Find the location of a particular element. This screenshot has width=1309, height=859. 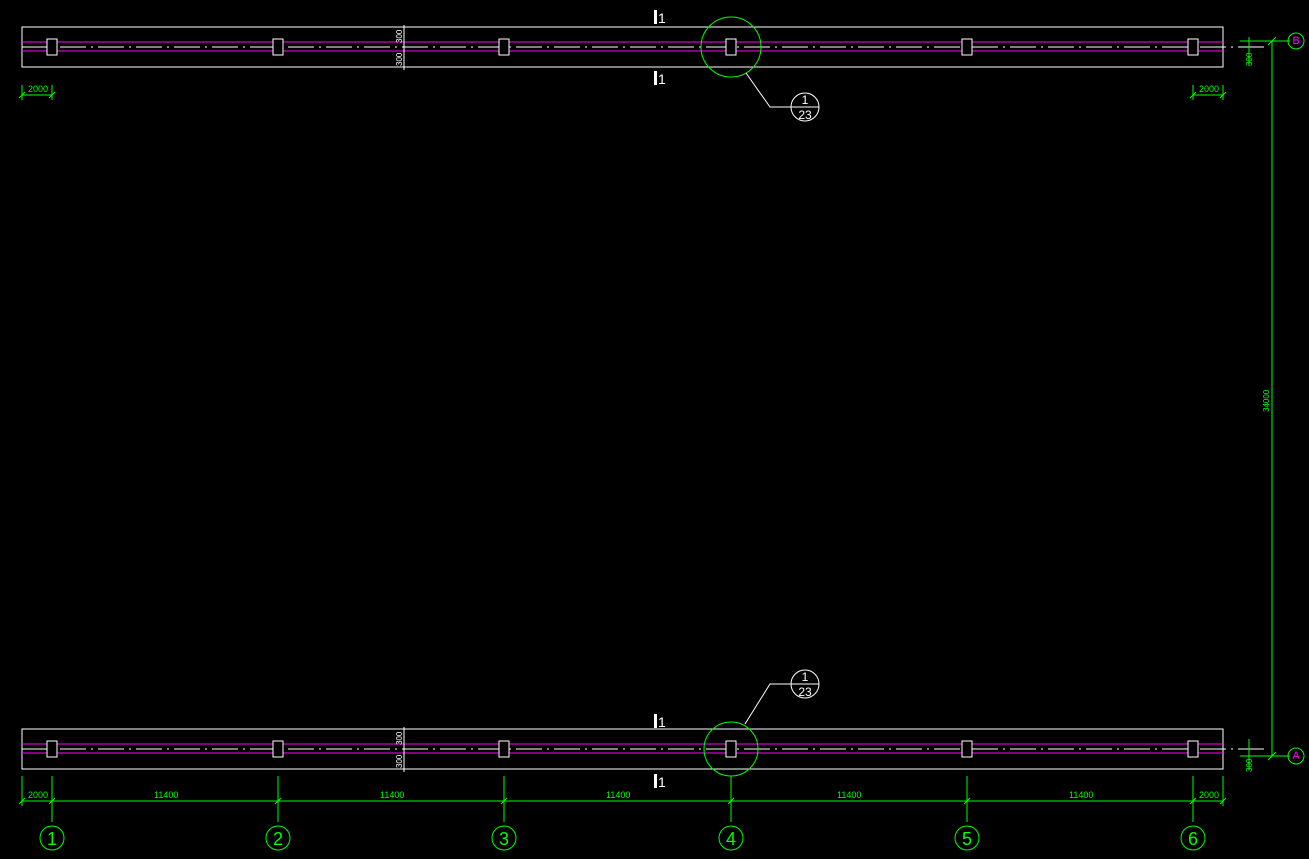

detail-callout-b: 1 23 is located at coordinates (805, 107).